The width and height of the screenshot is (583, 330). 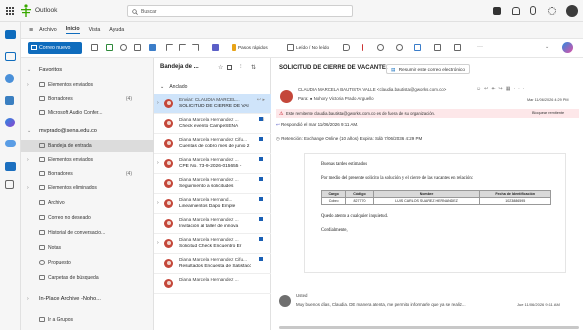 What do you see at coordinates (195, 47) in the screenshot?
I see `forward-icon` at bounding box center [195, 47].